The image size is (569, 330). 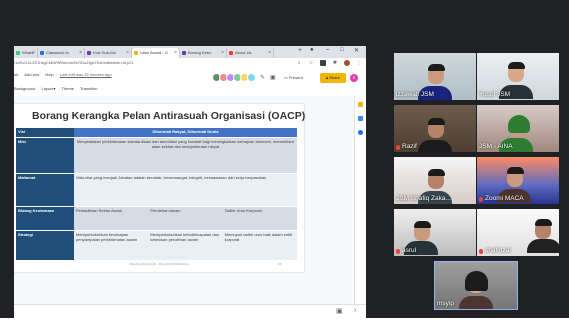 I want to click on browser-tab: Classwork fo ×, so click(x=61, y=53).